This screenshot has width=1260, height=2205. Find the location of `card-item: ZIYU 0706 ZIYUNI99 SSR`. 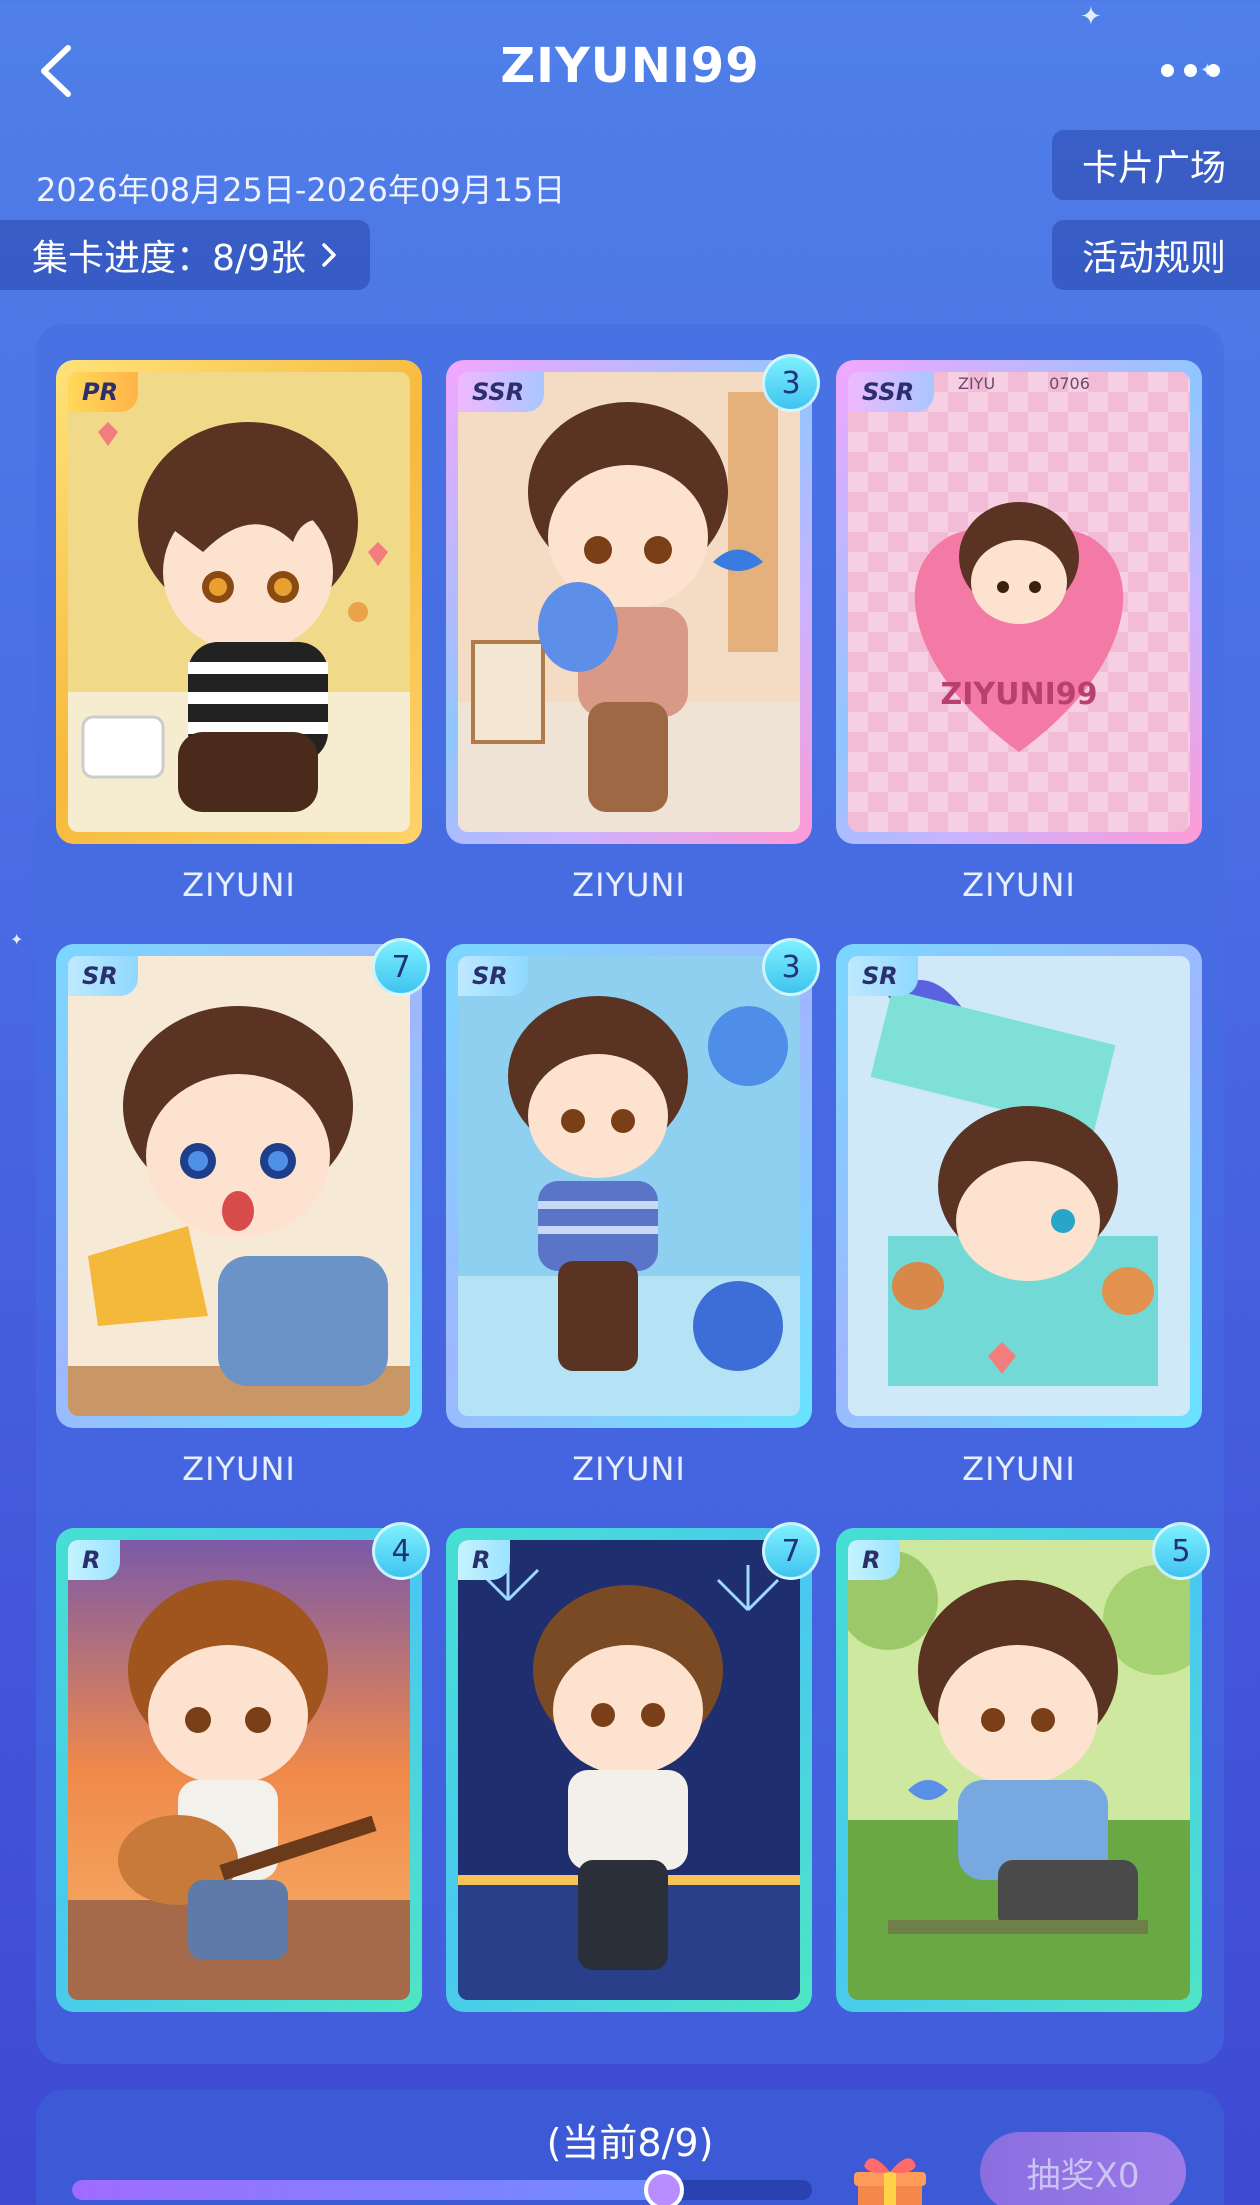

card-item: ZIYU 0706 ZIYUNI99 SSR is located at coordinates (1019, 602).